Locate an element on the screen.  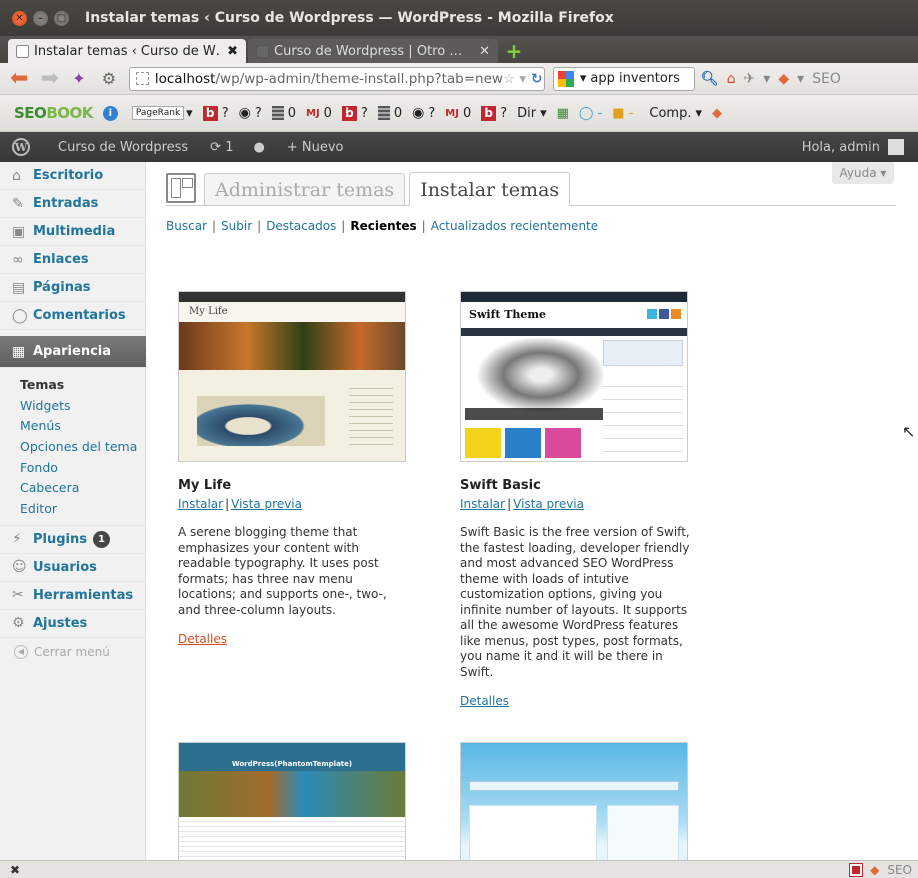
submenu-opciones-del-tema: Opciones del tema is located at coordinates (72, 446).